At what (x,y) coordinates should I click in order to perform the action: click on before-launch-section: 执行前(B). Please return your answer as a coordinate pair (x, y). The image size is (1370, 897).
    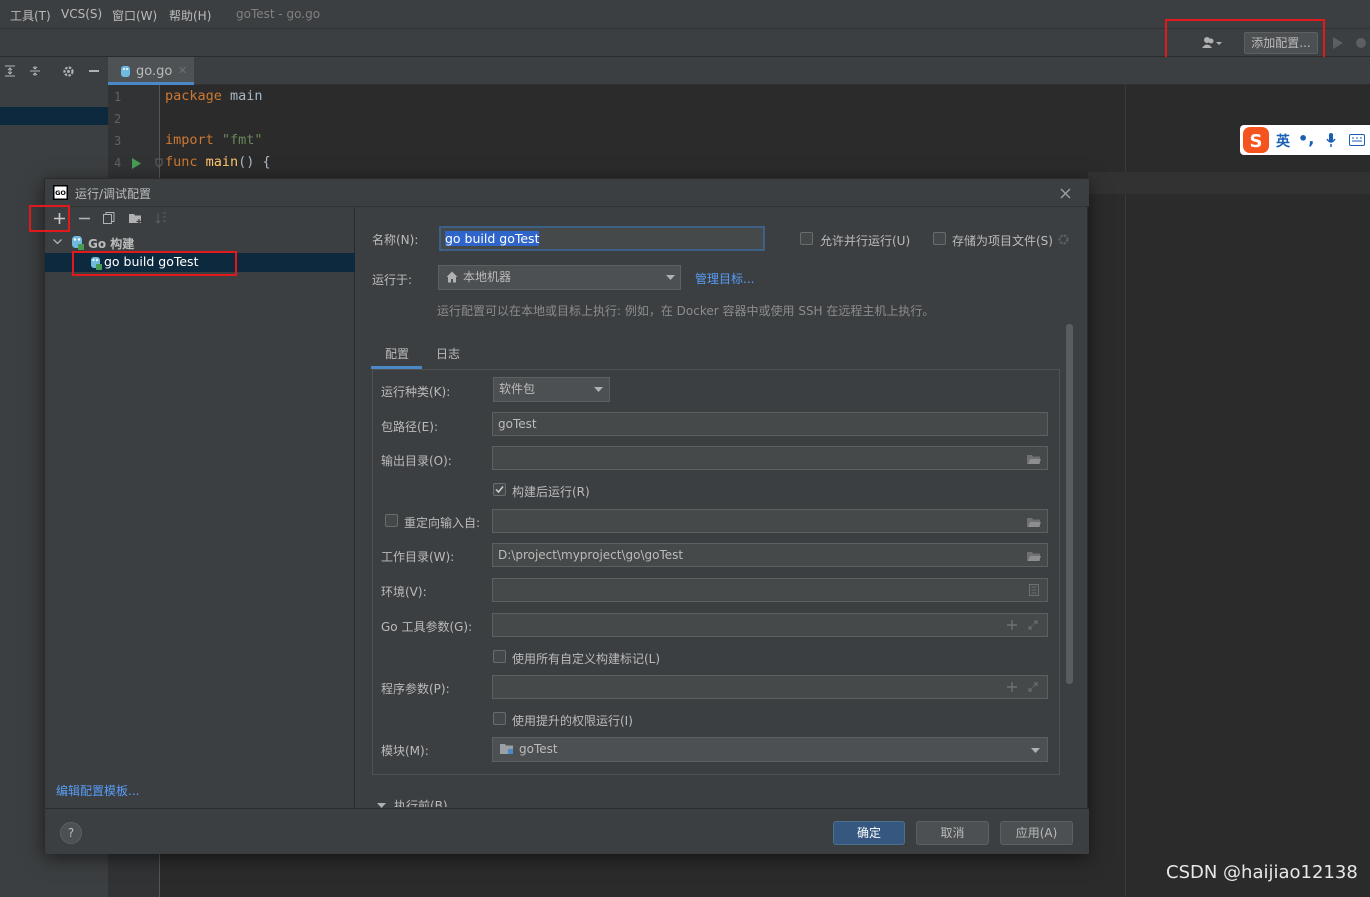
    Looking at the image, I should click on (713, 801).